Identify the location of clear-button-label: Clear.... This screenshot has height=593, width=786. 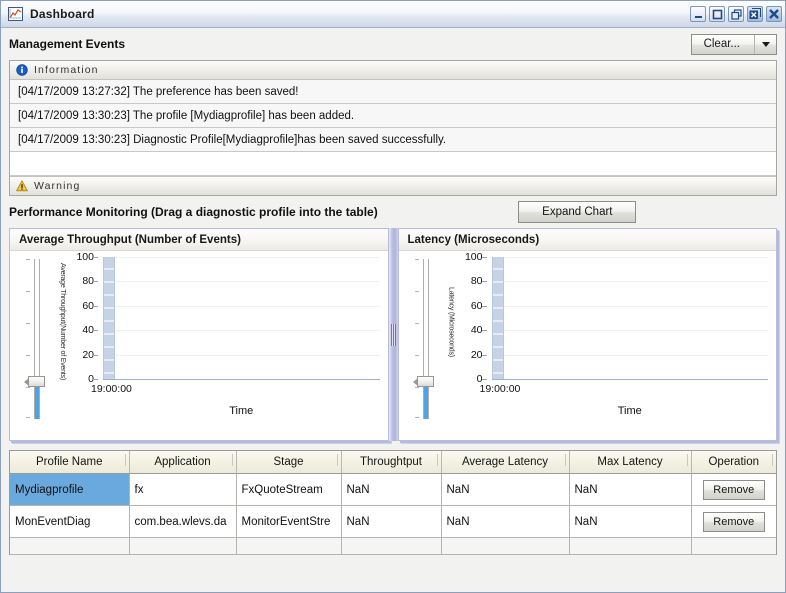
(721, 44).